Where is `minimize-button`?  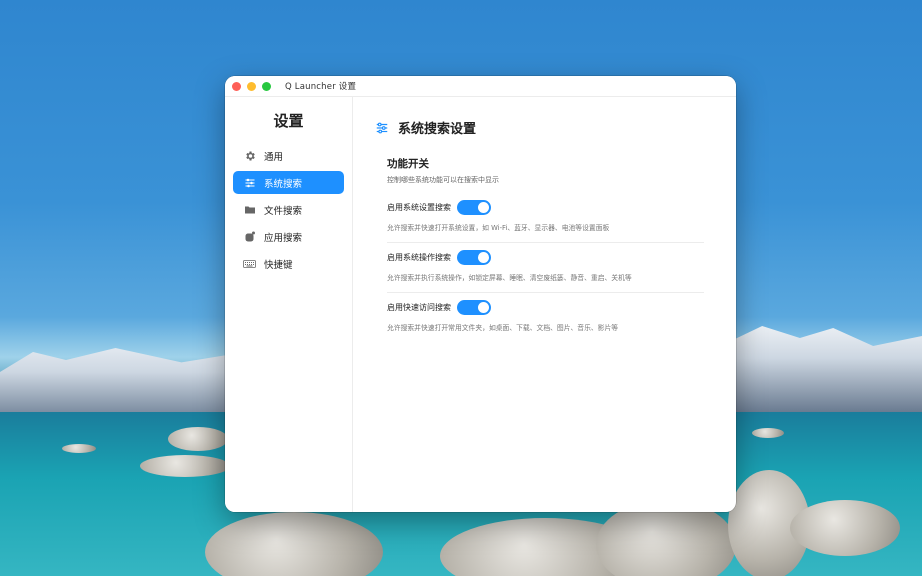
minimize-button is located at coordinates (251, 86).